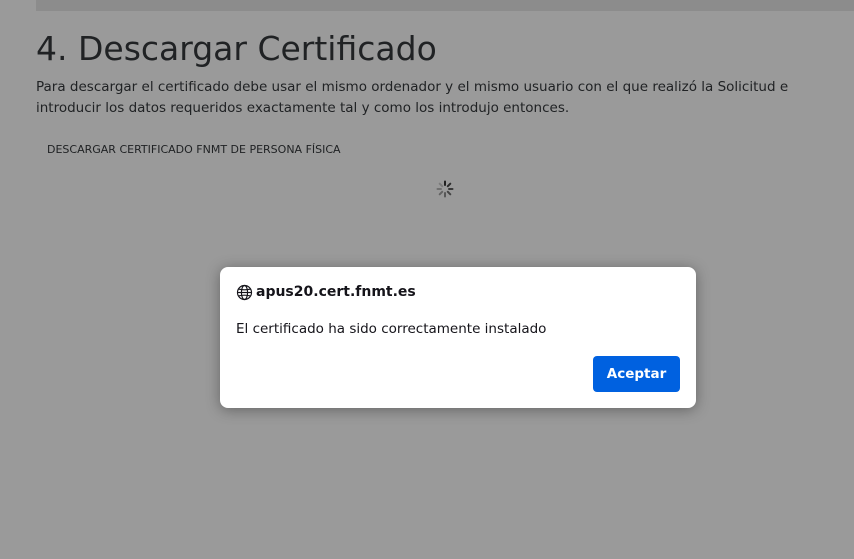 This screenshot has width=854, height=559. I want to click on dialog-origin-label: apus20.cert.fnmt.es, so click(336, 292).